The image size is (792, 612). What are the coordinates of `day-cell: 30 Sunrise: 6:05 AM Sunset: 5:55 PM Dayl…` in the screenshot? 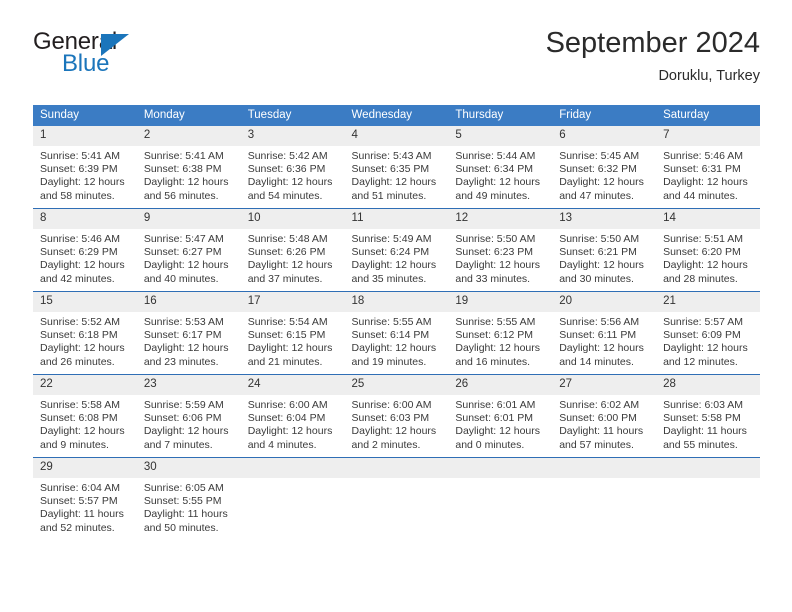 It's located at (188, 498).